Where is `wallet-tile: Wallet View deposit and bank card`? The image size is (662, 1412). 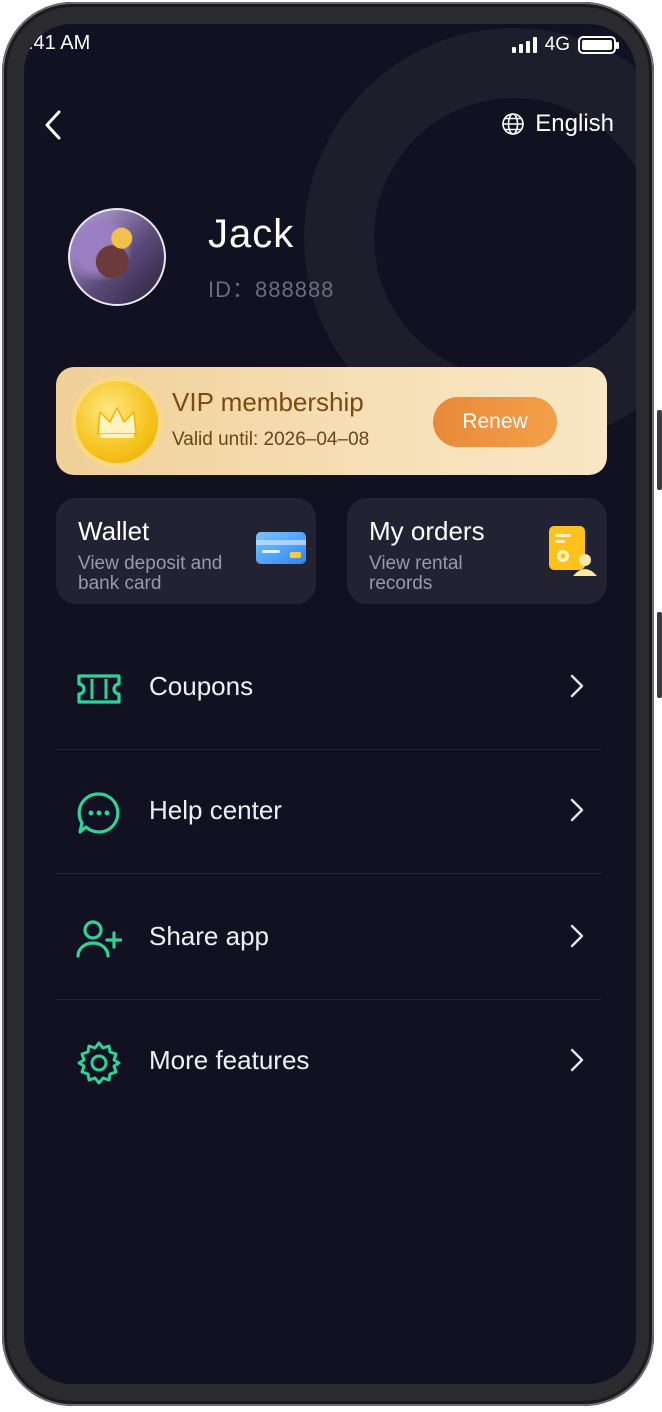
wallet-tile: Wallet View deposit and bank card is located at coordinates (186, 551).